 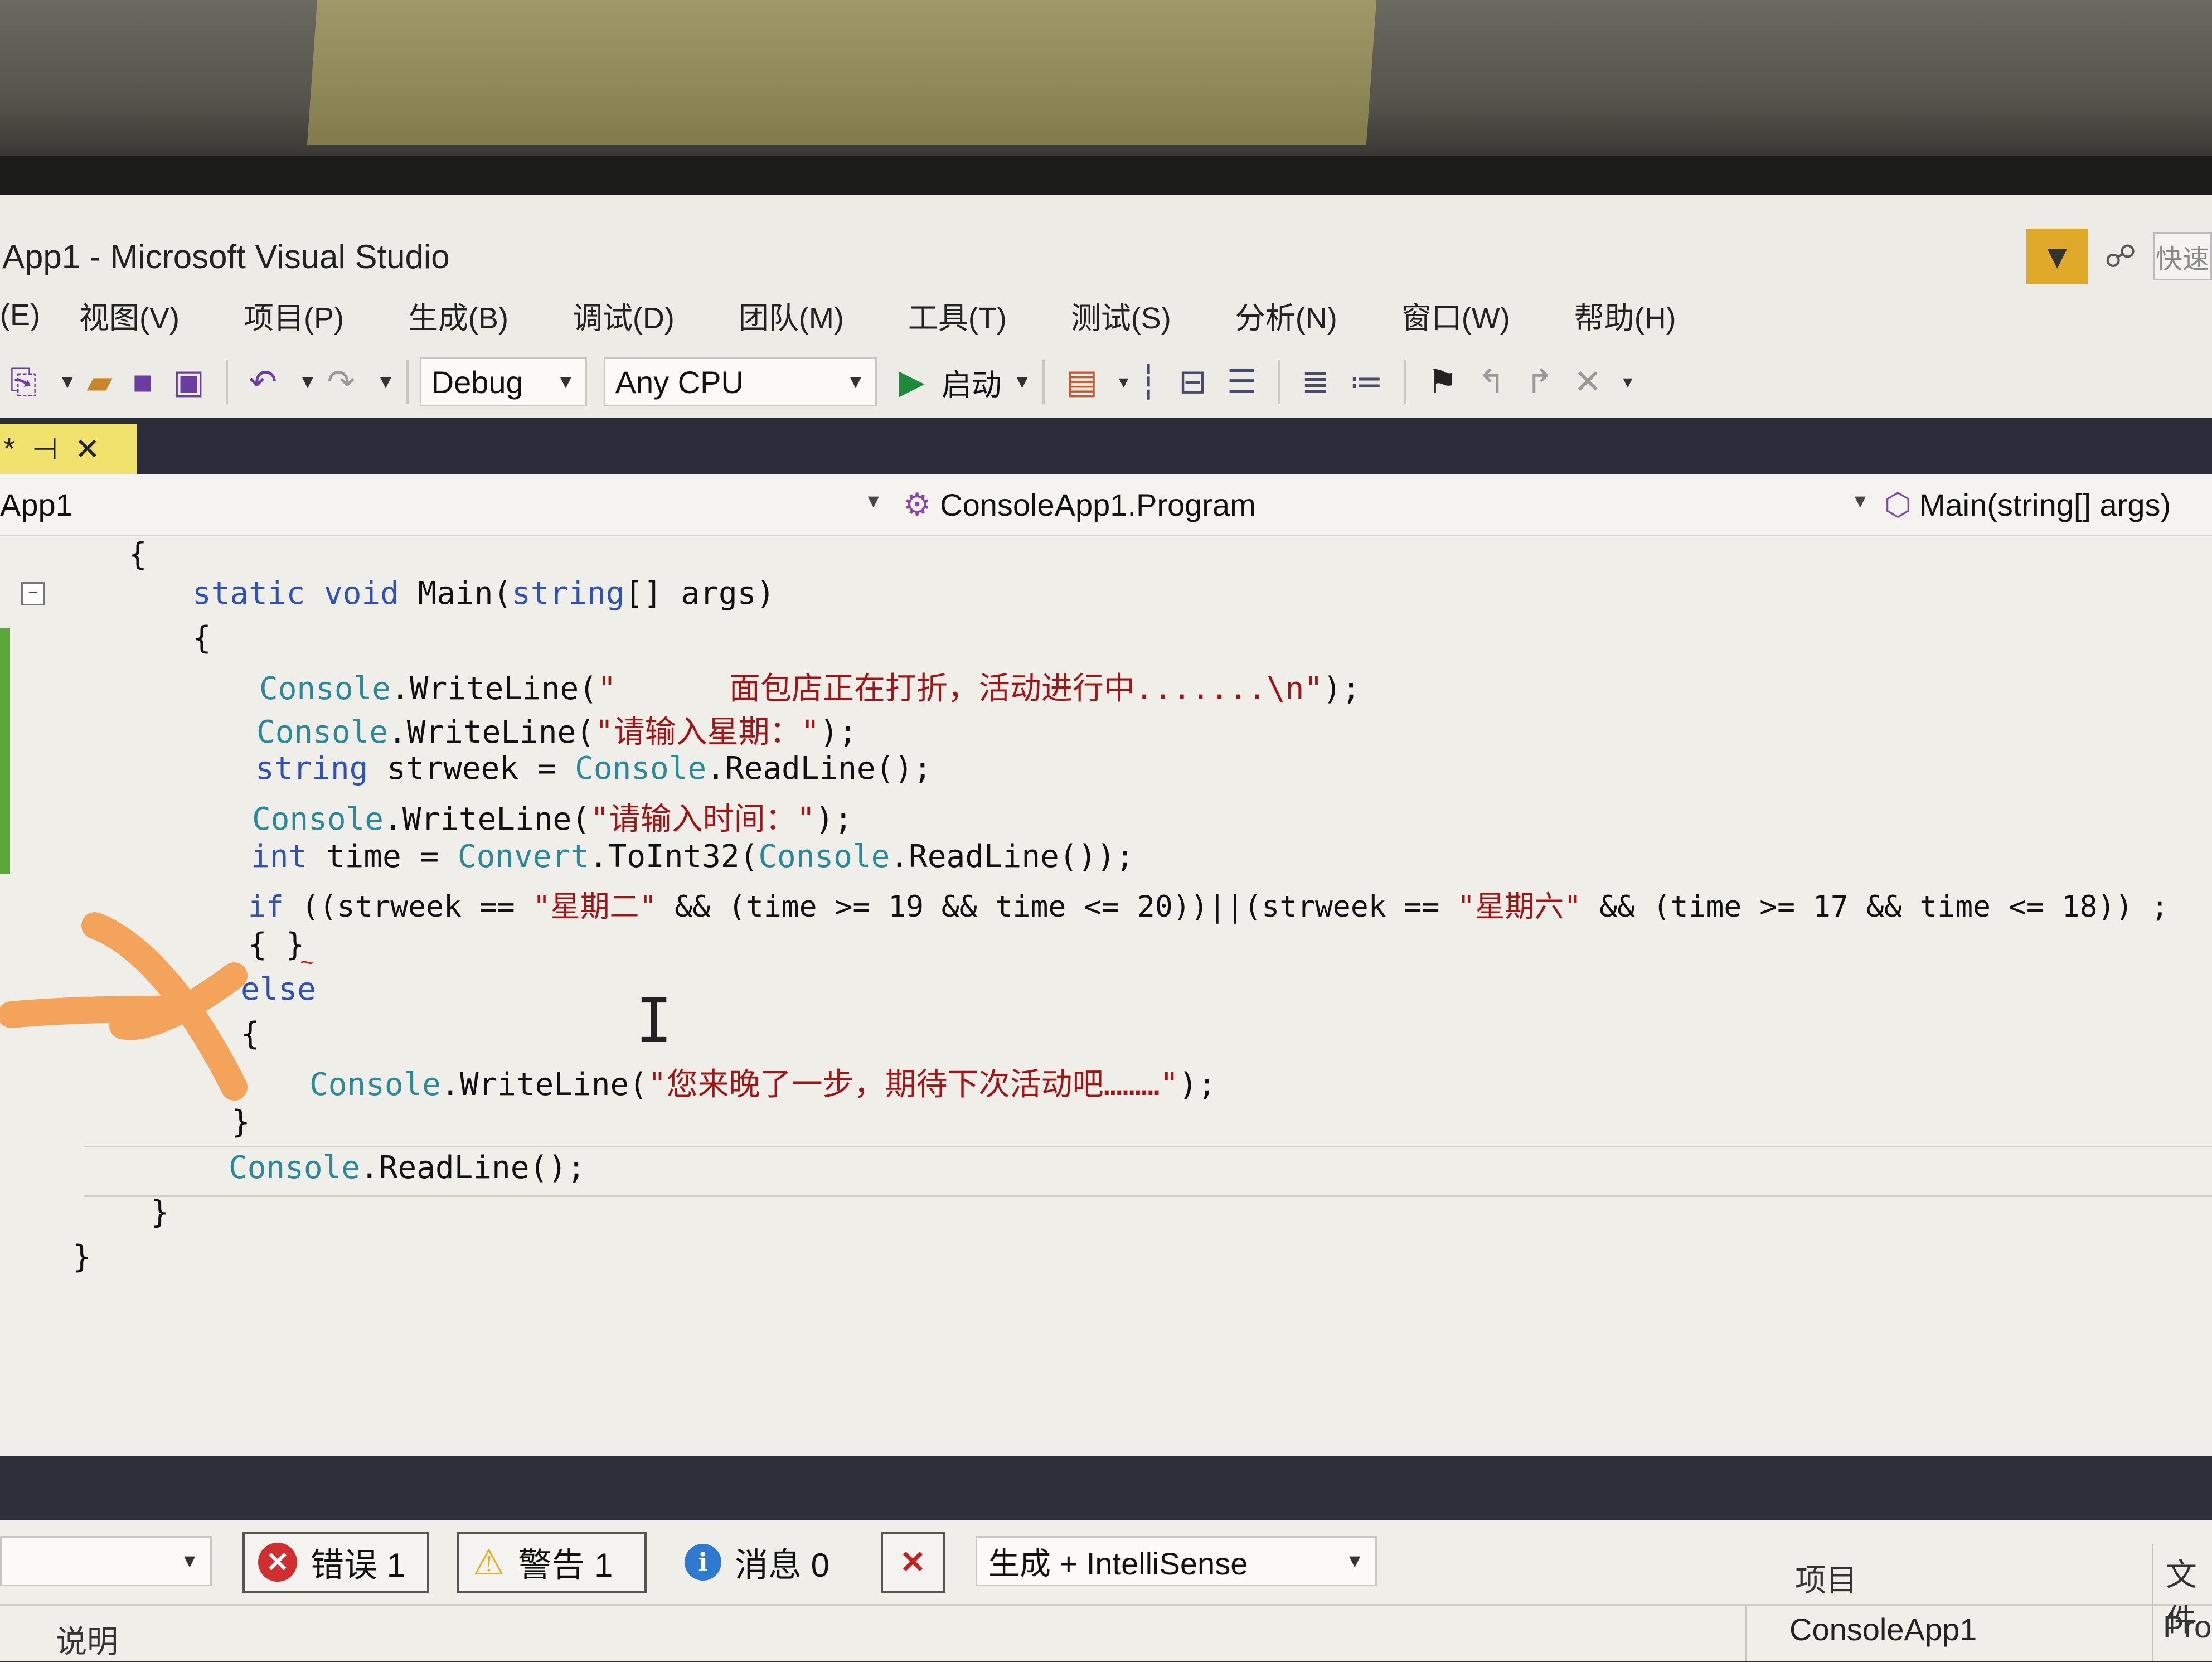 What do you see at coordinates (972, 385) in the screenshot?
I see `start-label: 启动` at bounding box center [972, 385].